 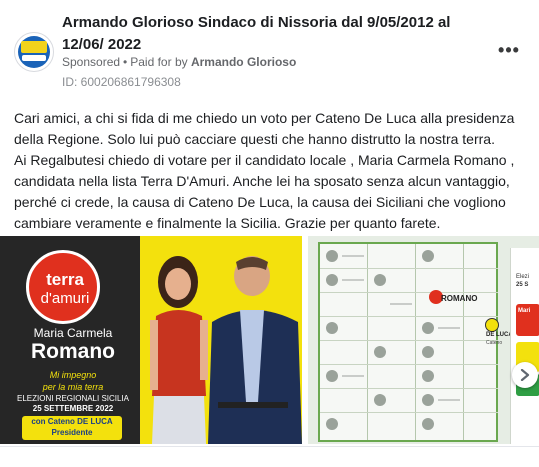 What do you see at coordinates (34, 58) in the screenshot?
I see `avatar-logo-band-white` at bounding box center [34, 58].